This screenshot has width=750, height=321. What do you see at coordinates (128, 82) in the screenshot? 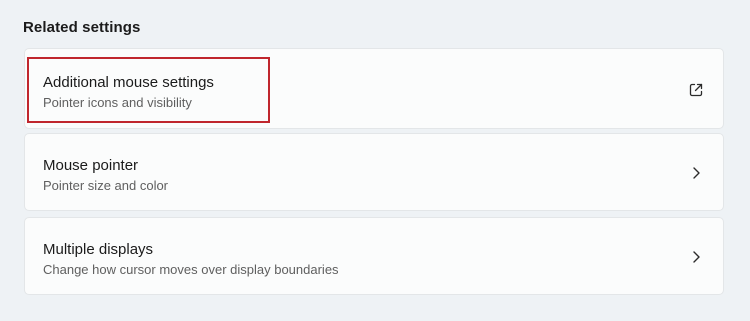
I see `item-title: Additional mouse settings` at bounding box center [128, 82].